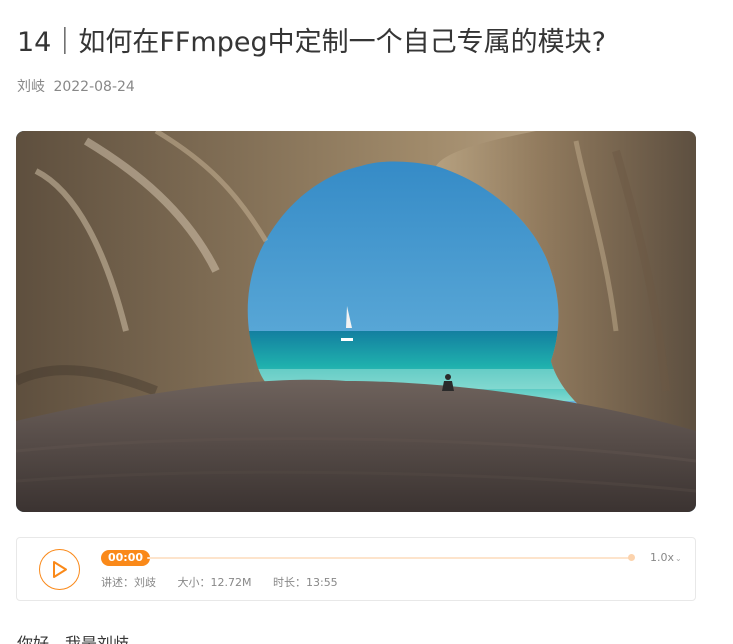 Image resolution: width=733 pixels, height=644 pixels. What do you see at coordinates (194, 582) in the screenshot?
I see `size-label: 大小：` at bounding box center [194, 582].